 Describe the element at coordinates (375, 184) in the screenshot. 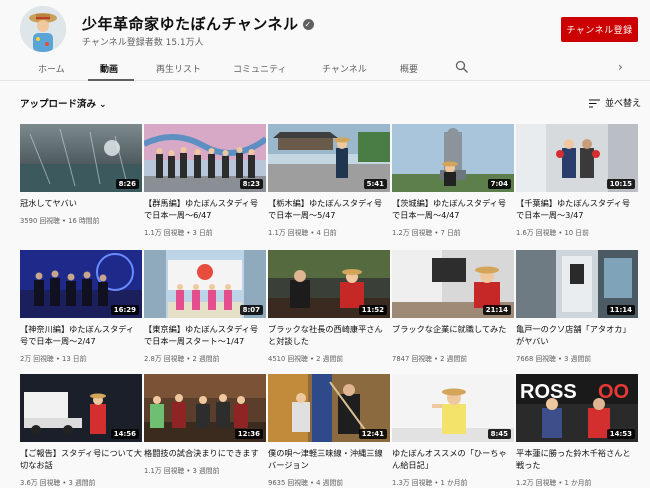

I see `video-duration: 5:41` at that location.